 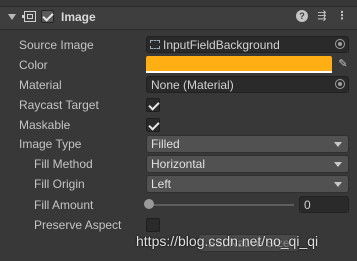 What do you see at coordinates (342, 16) in the screenshot?
I see `context-menu-icon: ⋮` at bounding box center [342, 16].